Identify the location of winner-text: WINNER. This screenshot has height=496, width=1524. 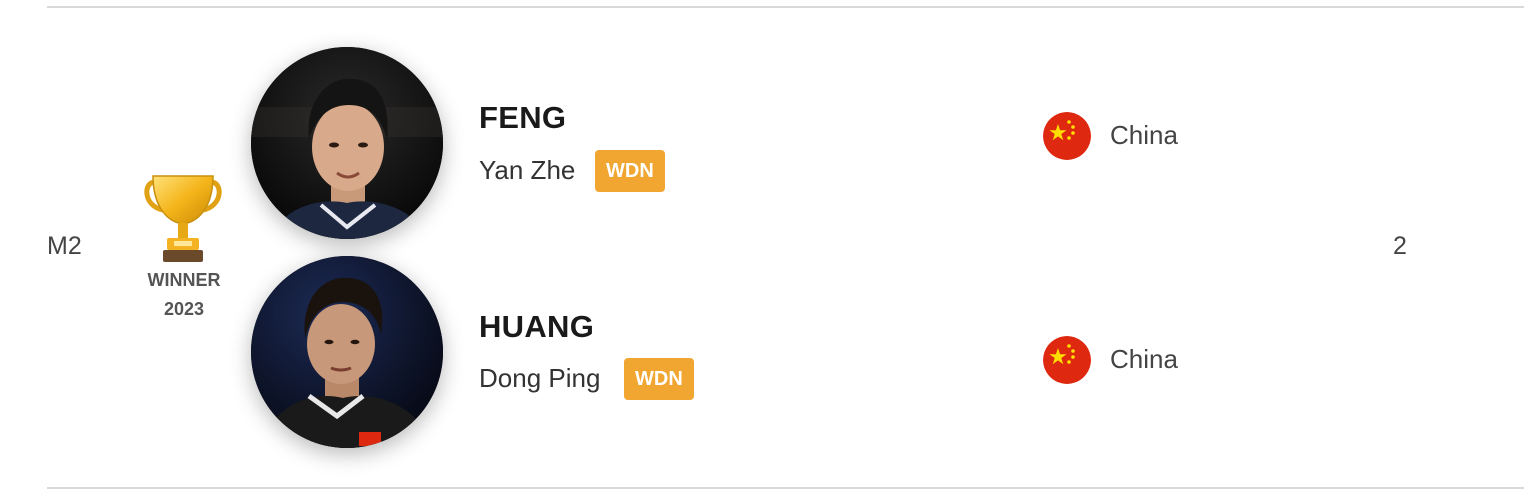
(184, 280).